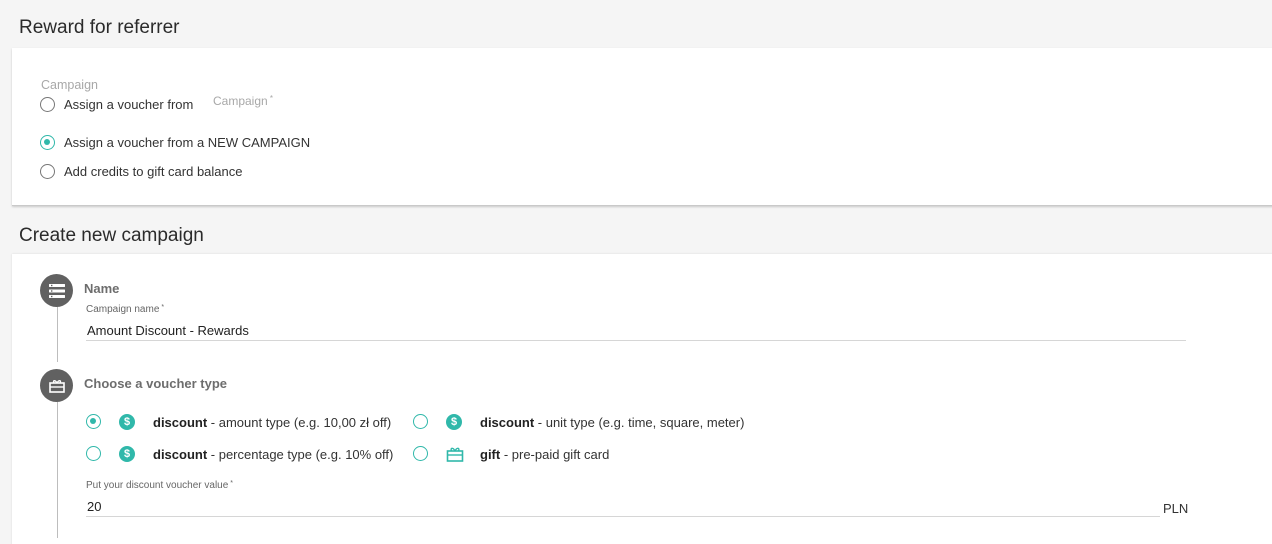 Image resolution: width=1272 pixels, height=544 pixels. What do you see at coordinates (93, 453) in the screenshot?
I see `radio-percentage-type` at bounding box center [93, 453].